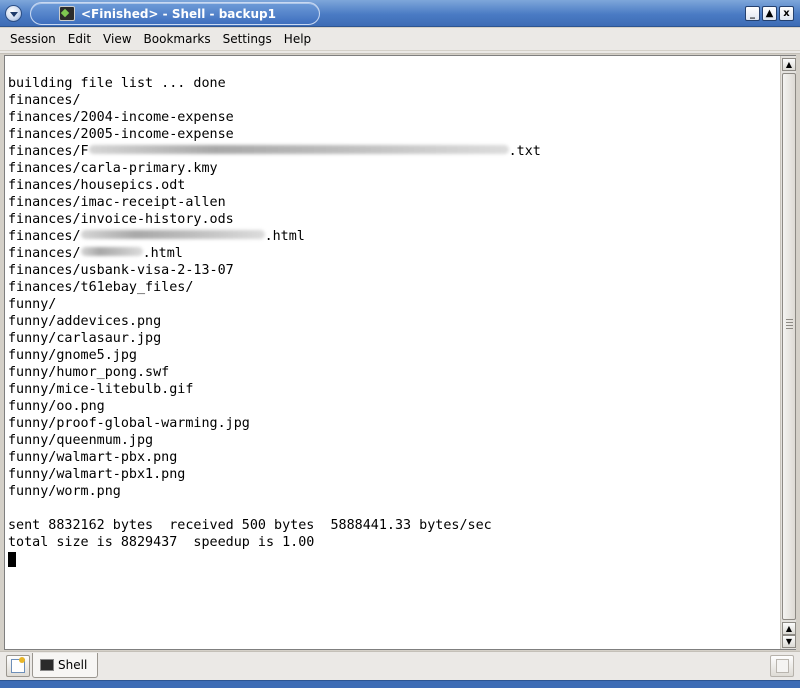 Image resolution: width=800 pixels, height=688 pixels. Describe the element at coordinates (121, 134) in the screenshot. I see `terminal-line: finances/2005-income-expense` at that location.